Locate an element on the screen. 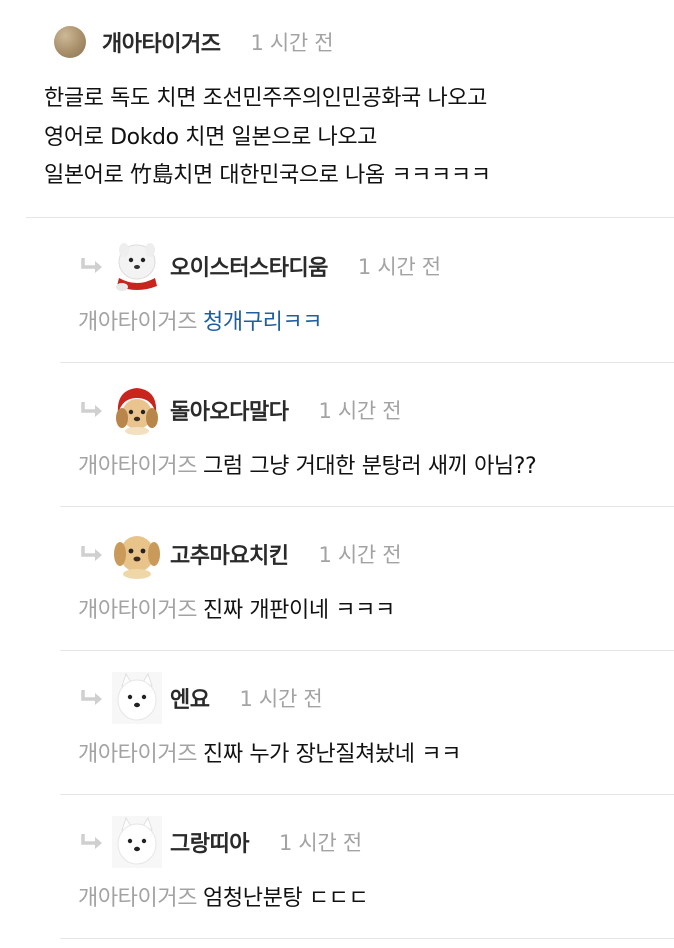 This screenshot has height=948, width=674. puppy-red-hood-avatar is located at coordinates (137, 410).